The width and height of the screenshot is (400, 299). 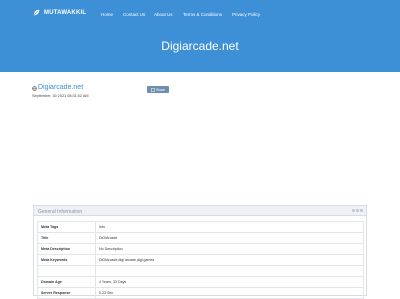 What do you see at coordinates (229, 238) in the screenshot?
I see `row-value: DiGiArcade` at bounding box center [229, 238].